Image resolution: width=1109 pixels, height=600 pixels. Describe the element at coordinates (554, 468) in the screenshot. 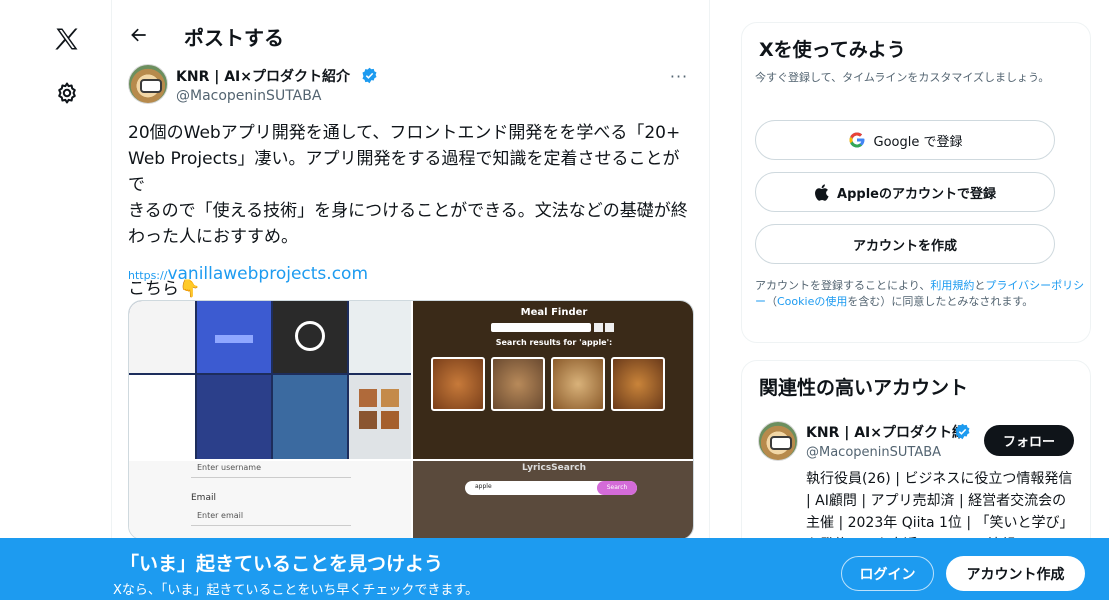

I see `lyrics-search-title: LyricsSearch` at that location.